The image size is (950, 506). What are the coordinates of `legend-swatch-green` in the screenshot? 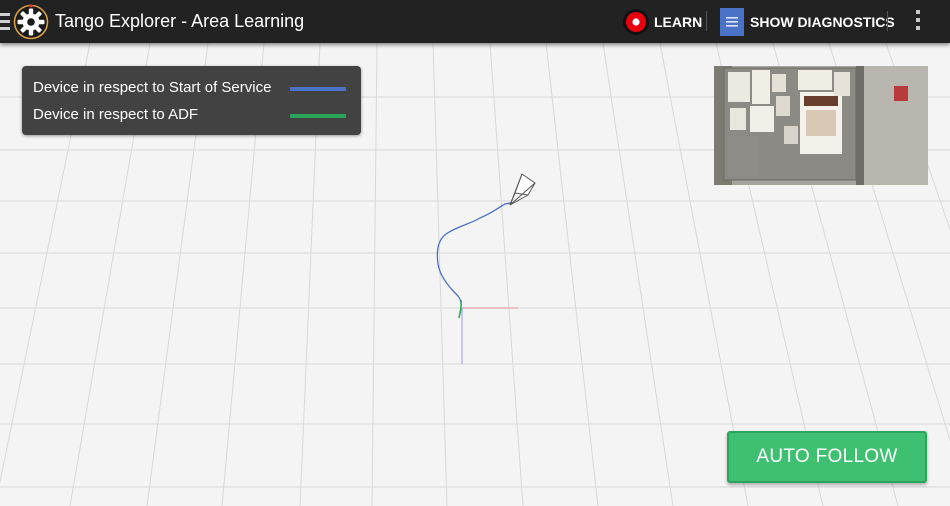 It's located at (318, 116).